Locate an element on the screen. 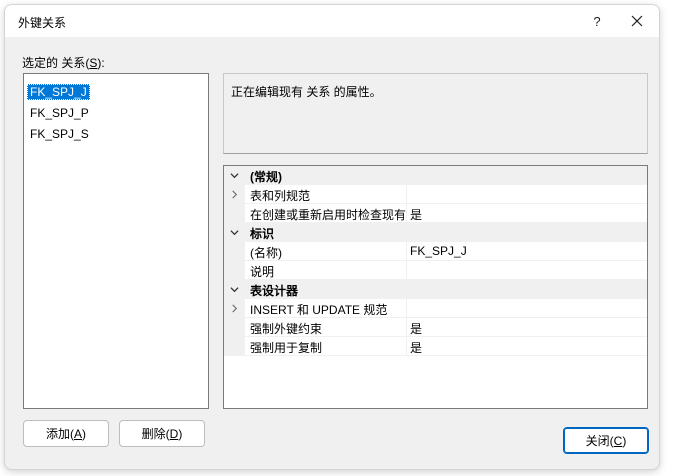  selected-relations-label: 选定的 关系(S): is located at coordinates (63, 63).